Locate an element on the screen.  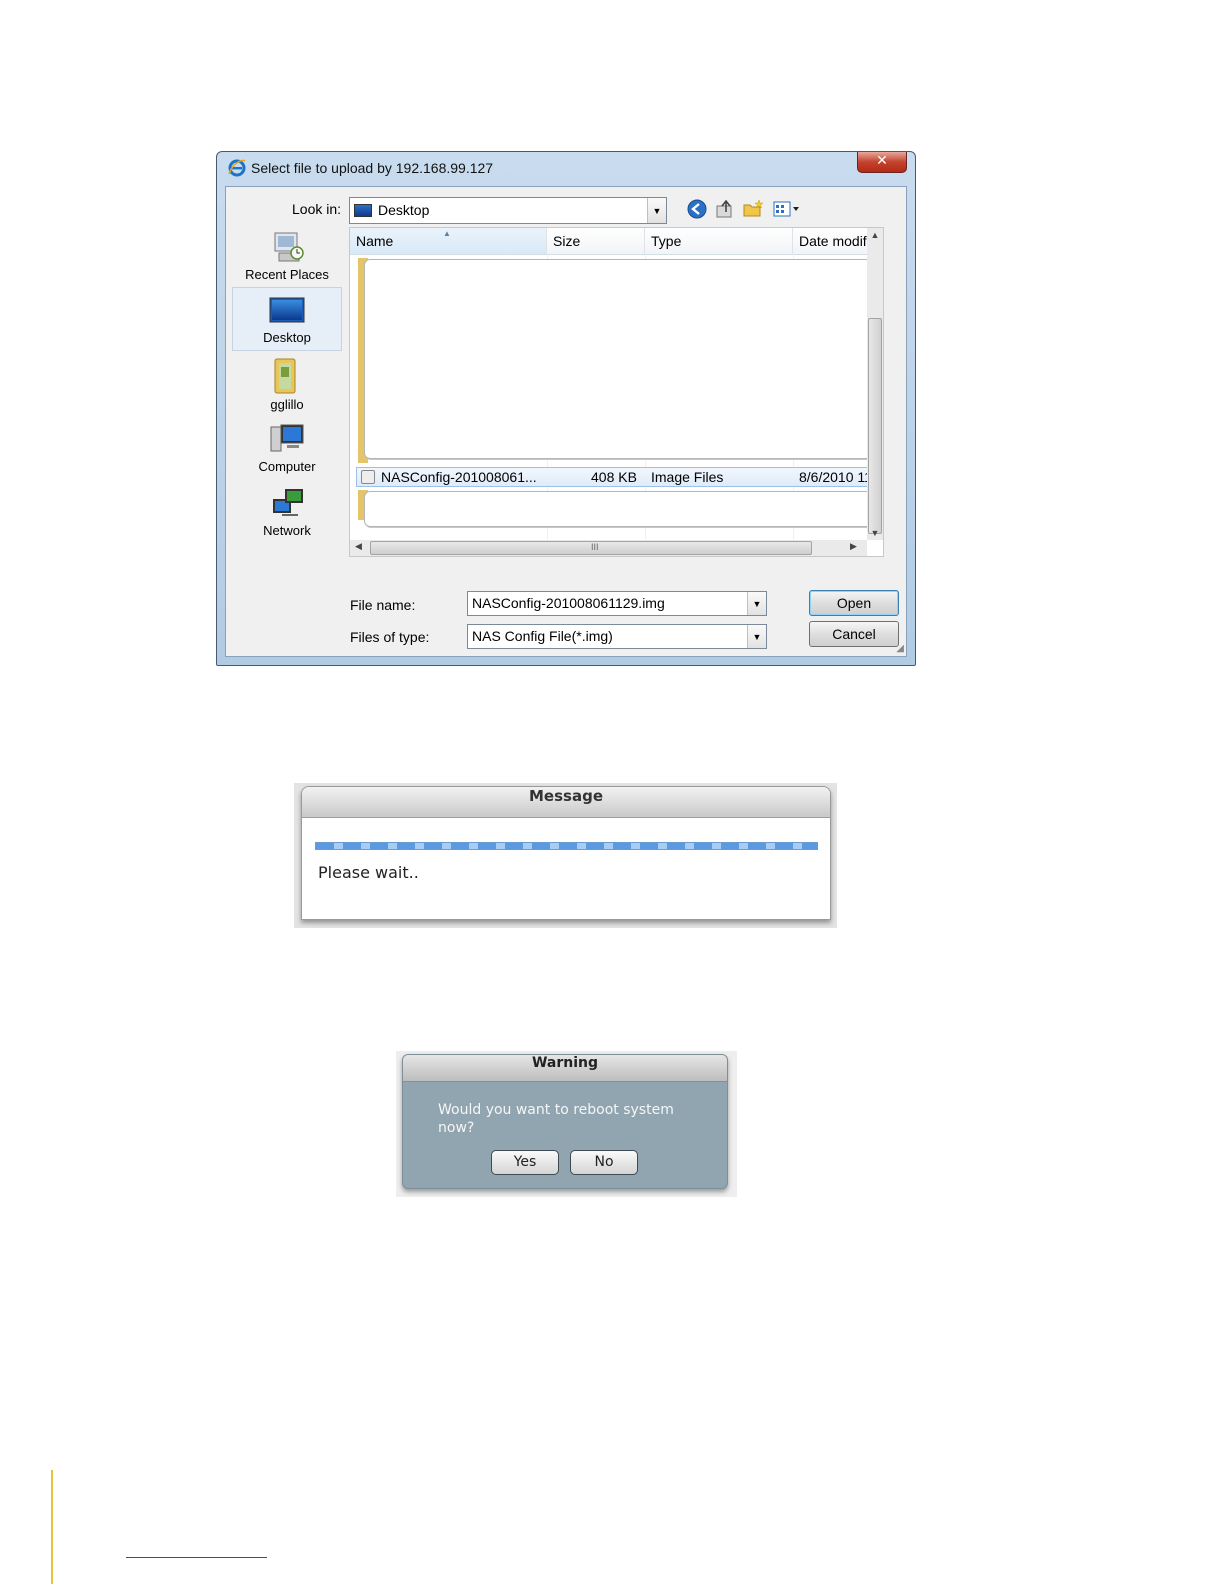
message-text: Please wait.. is located at coordinates (368, 872).